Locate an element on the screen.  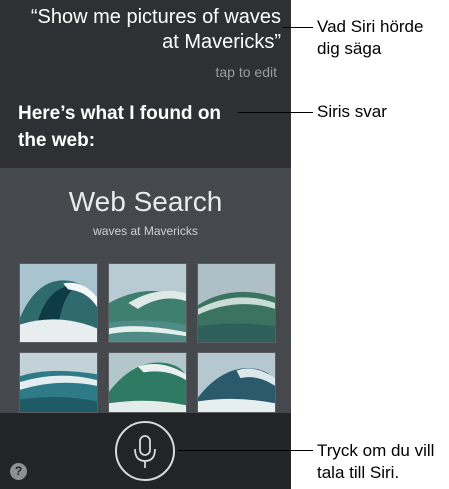
callout-heard: Vad Siri hörde dig säga is located at coordinates (370, 37).